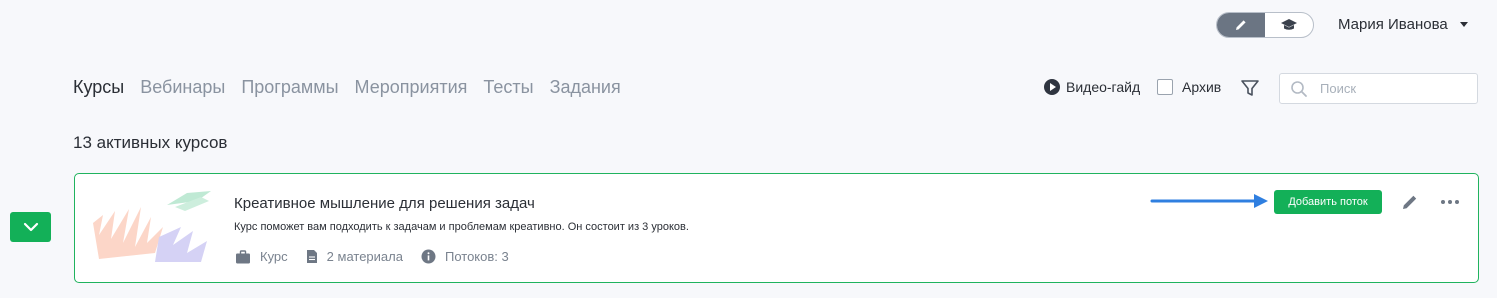 The height and width of the screenshot is (298, 1497). Describe the element at coordinates (364, 256) in the screenshot. I see `meta-materials-label: 2 материала` at that location.